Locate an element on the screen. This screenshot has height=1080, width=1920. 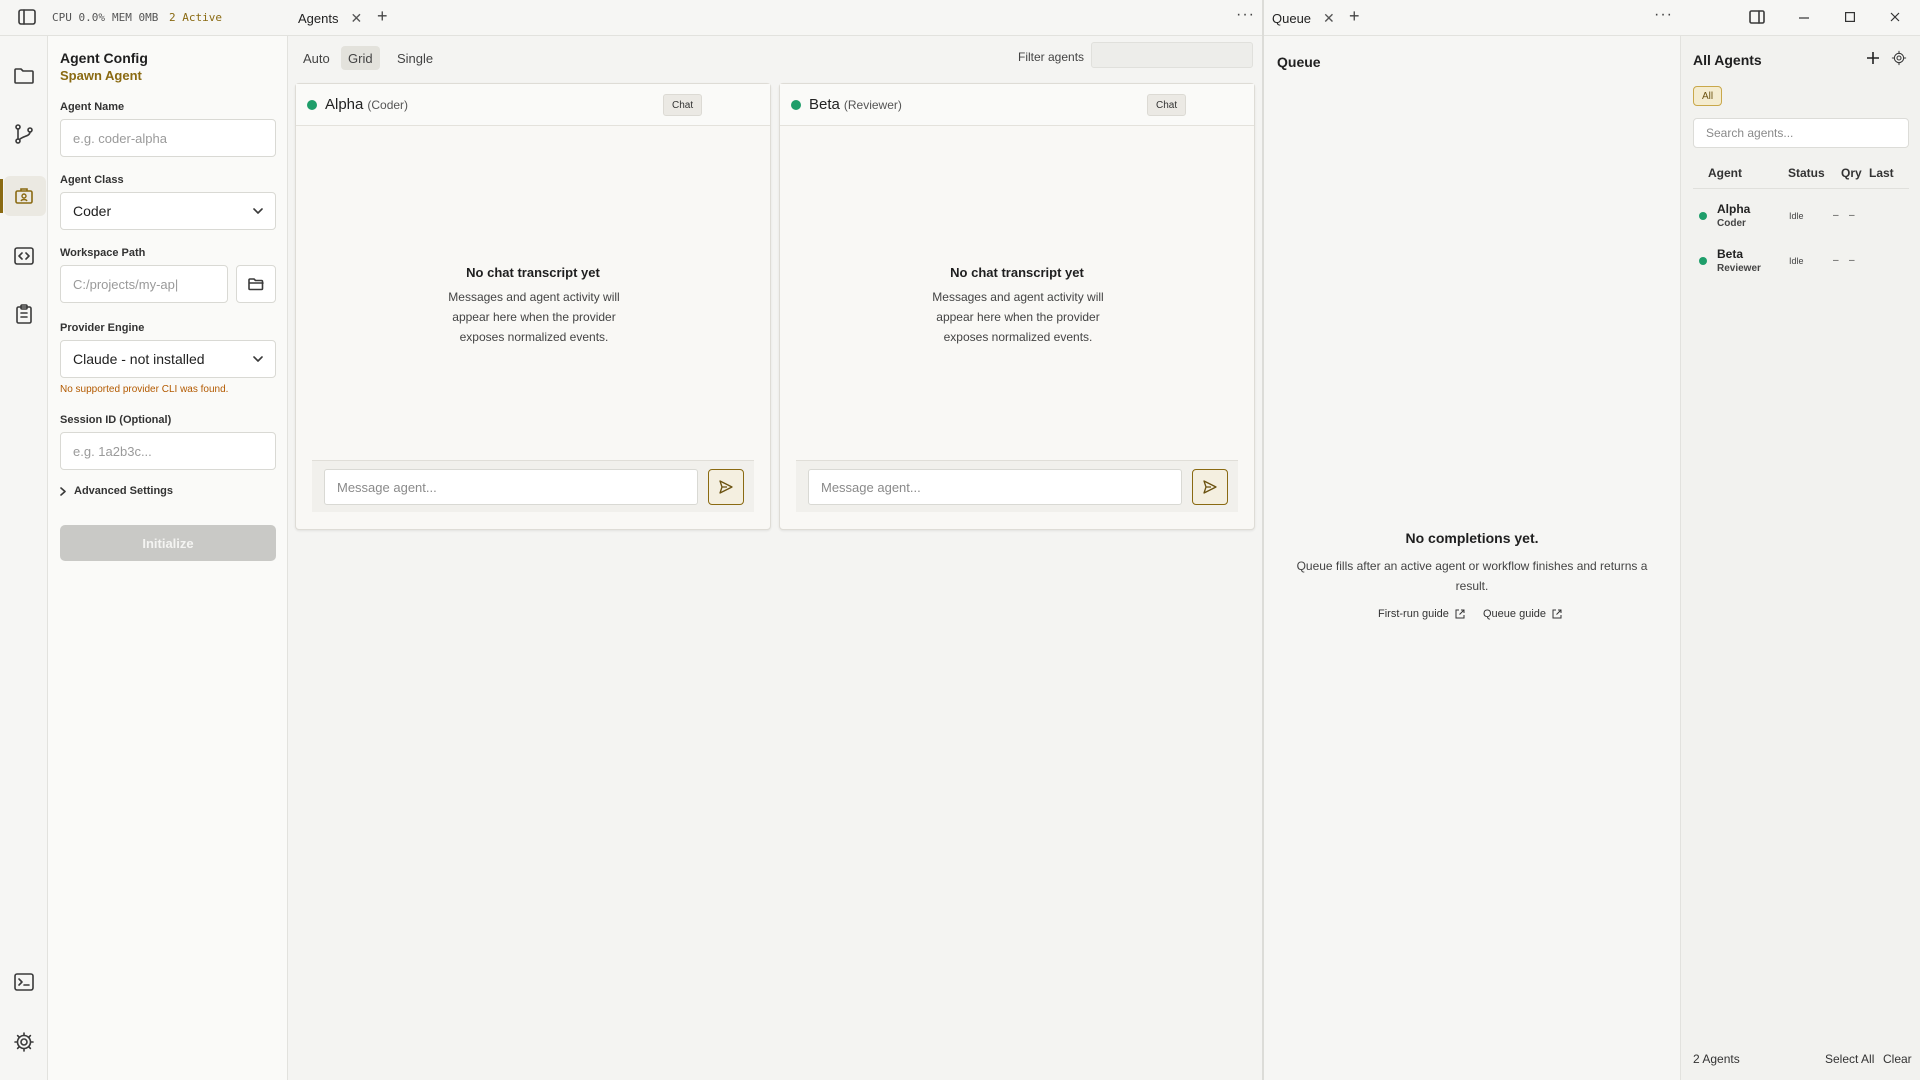
all-agents-title: All Agents is located at coordinates (1727, 60).